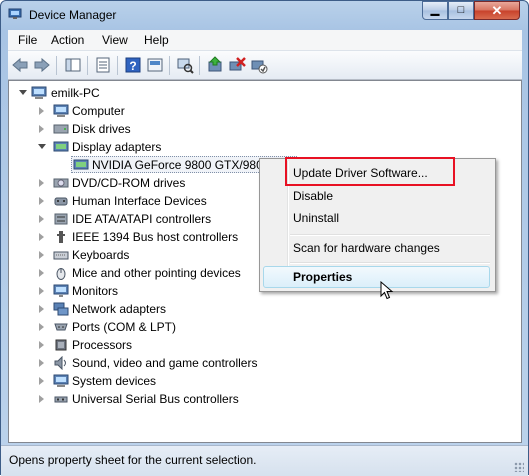 This screenshot has width=529, height=476. Describe the element at coordinates (61, 399) in the screenshot. I see `usb-icon` at that location.